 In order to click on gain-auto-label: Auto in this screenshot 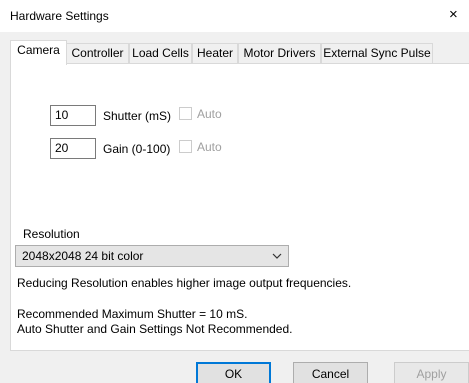, I will do `click(209, 147)`.